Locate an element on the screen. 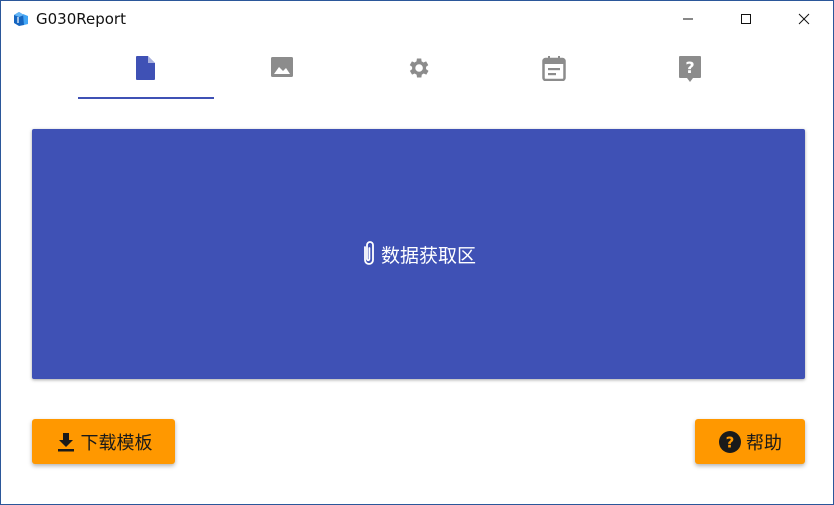 Image resolution: width=834 pixels, height=505 pixels. tab-help: ? is located at coordinates (690, 72).